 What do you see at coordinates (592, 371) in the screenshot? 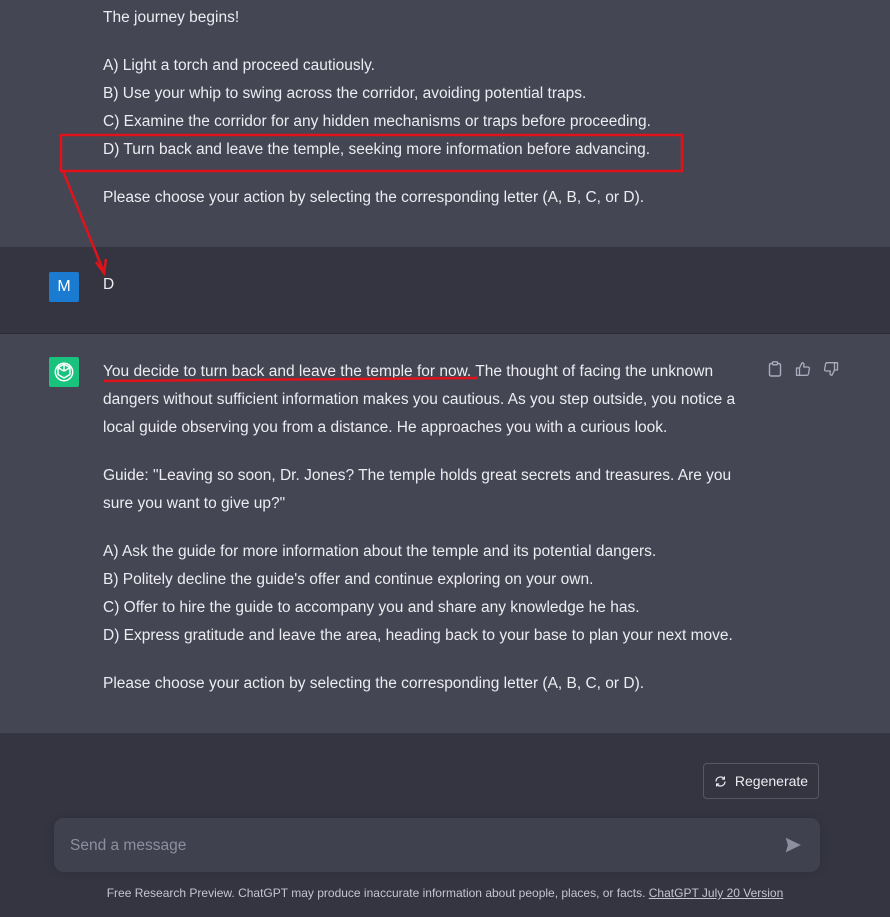
I see `message-text: The thought of facing the unknown` at bounding box center [592, 371].